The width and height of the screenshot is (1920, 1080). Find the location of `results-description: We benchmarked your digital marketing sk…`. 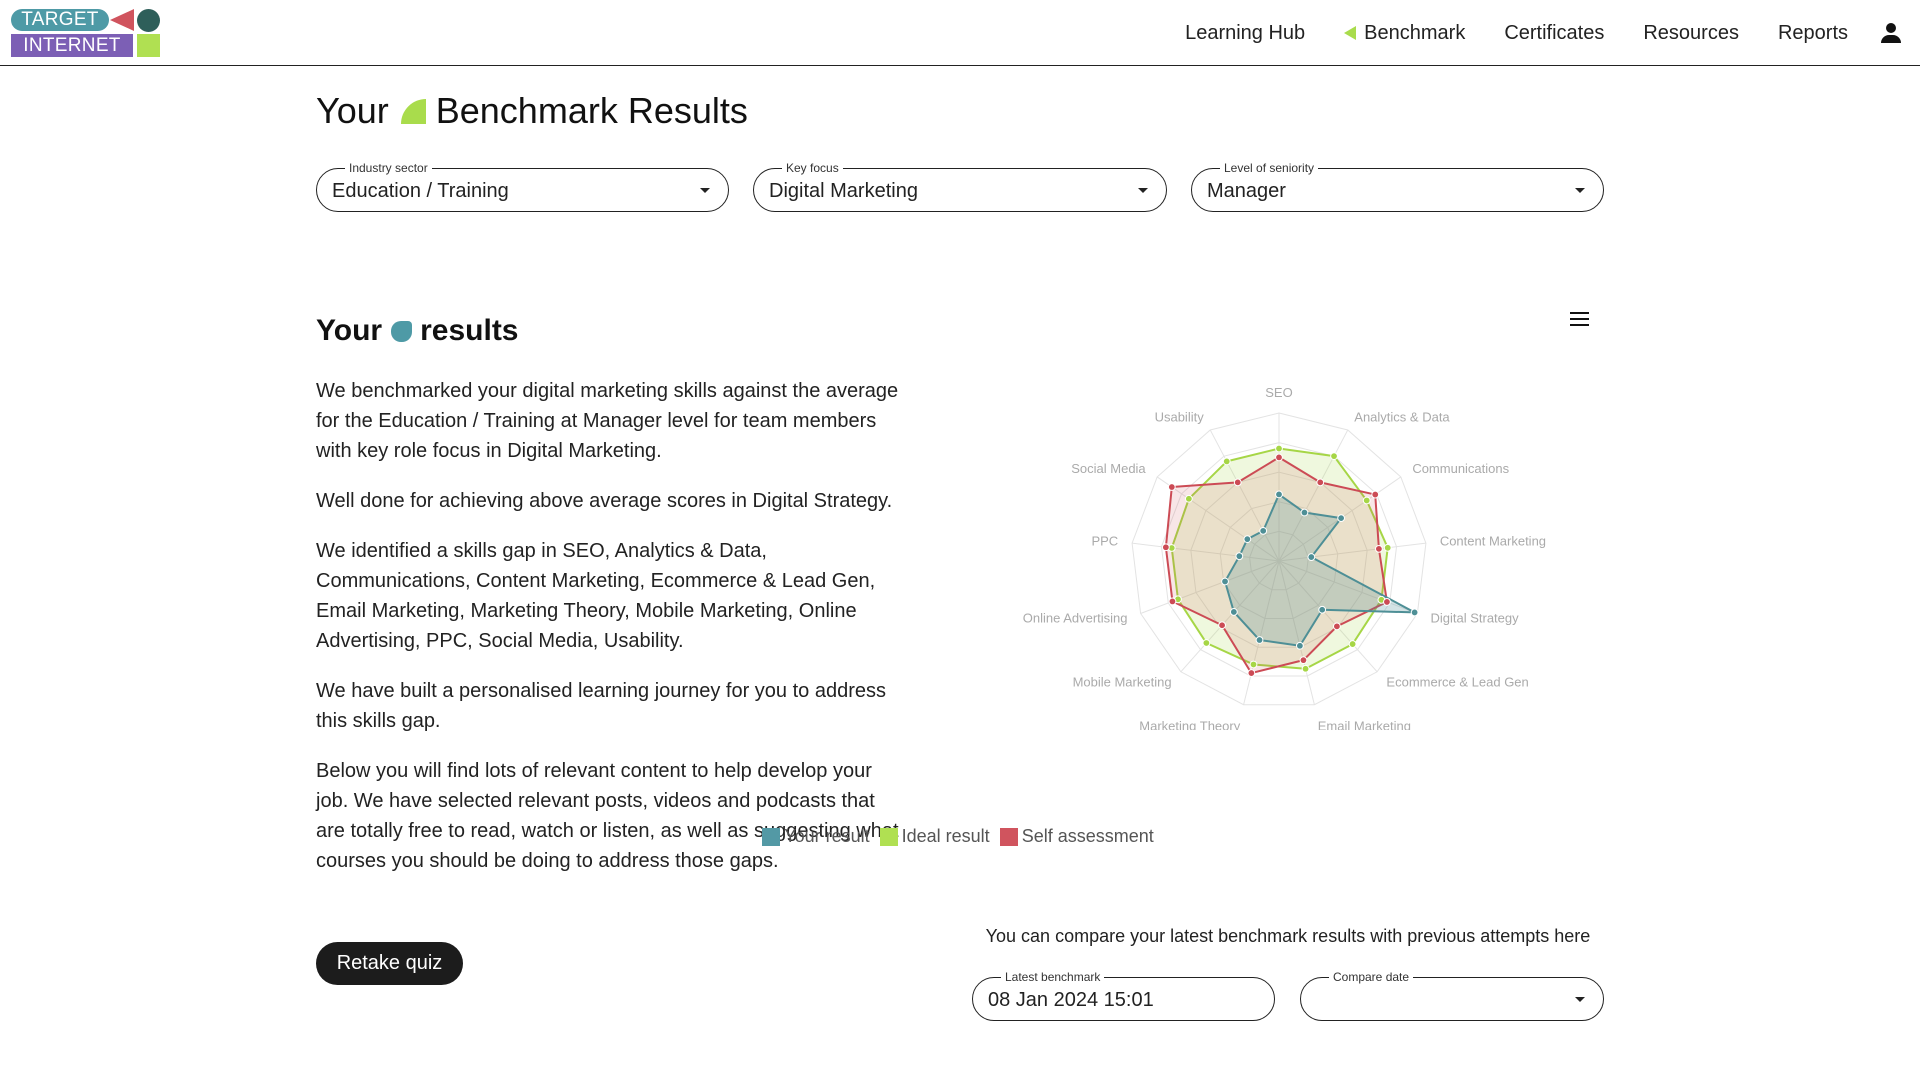

results-description: We benchmarked your digital marketing sk… is located at coordinates (611, 636).